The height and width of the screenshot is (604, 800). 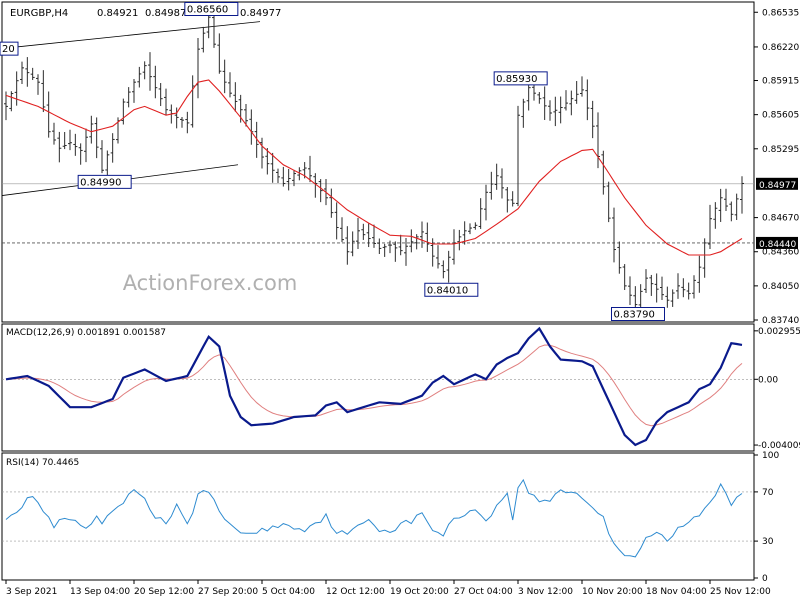 What do you see at coordinates (780, 150) in the screenshot?
I see `price-axis-label: 0.85295` at bounding box center [780, 150].